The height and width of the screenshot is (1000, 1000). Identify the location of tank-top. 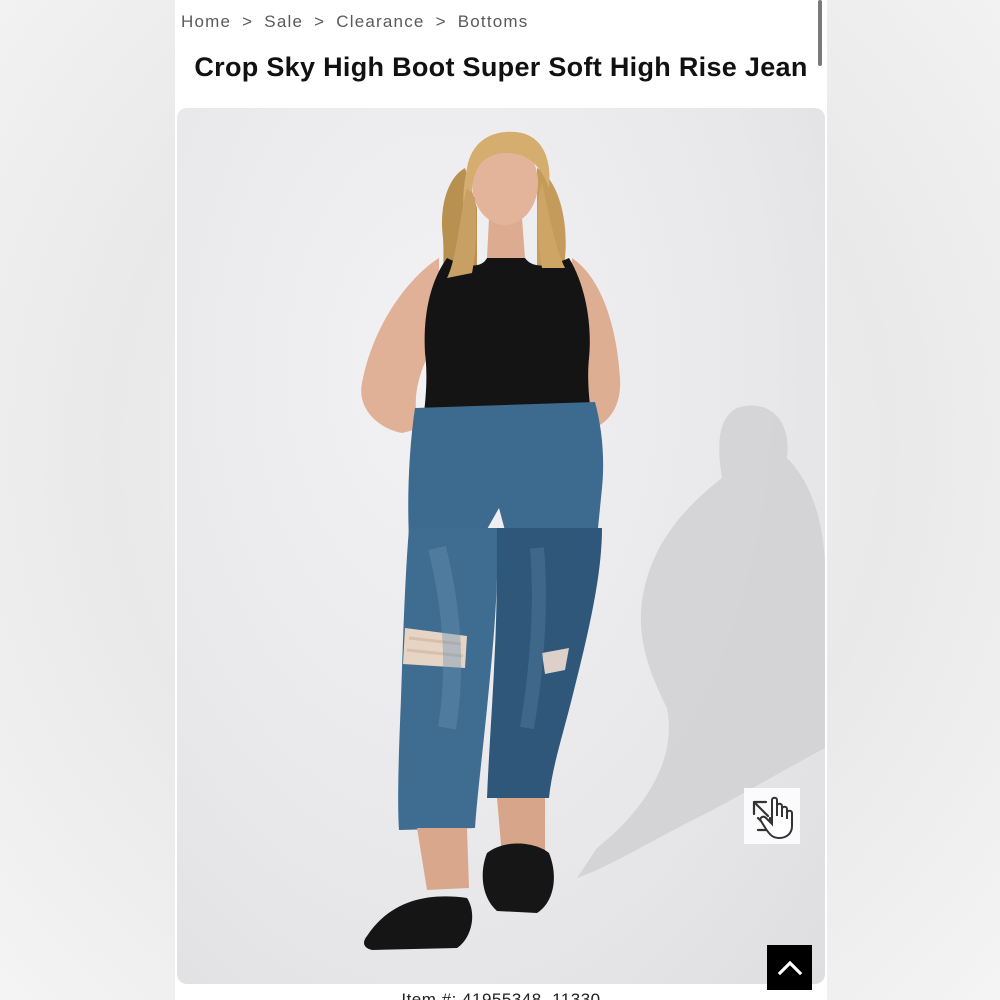
(507, 335).